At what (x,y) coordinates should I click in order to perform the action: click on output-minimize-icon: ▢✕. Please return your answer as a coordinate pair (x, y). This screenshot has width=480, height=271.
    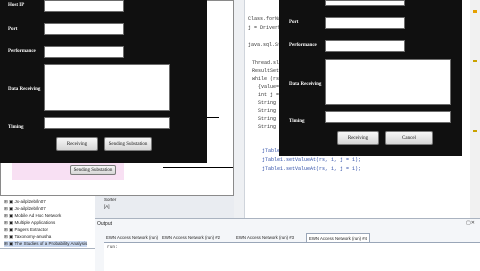
    Looking at the image, I should click on (470, 223).